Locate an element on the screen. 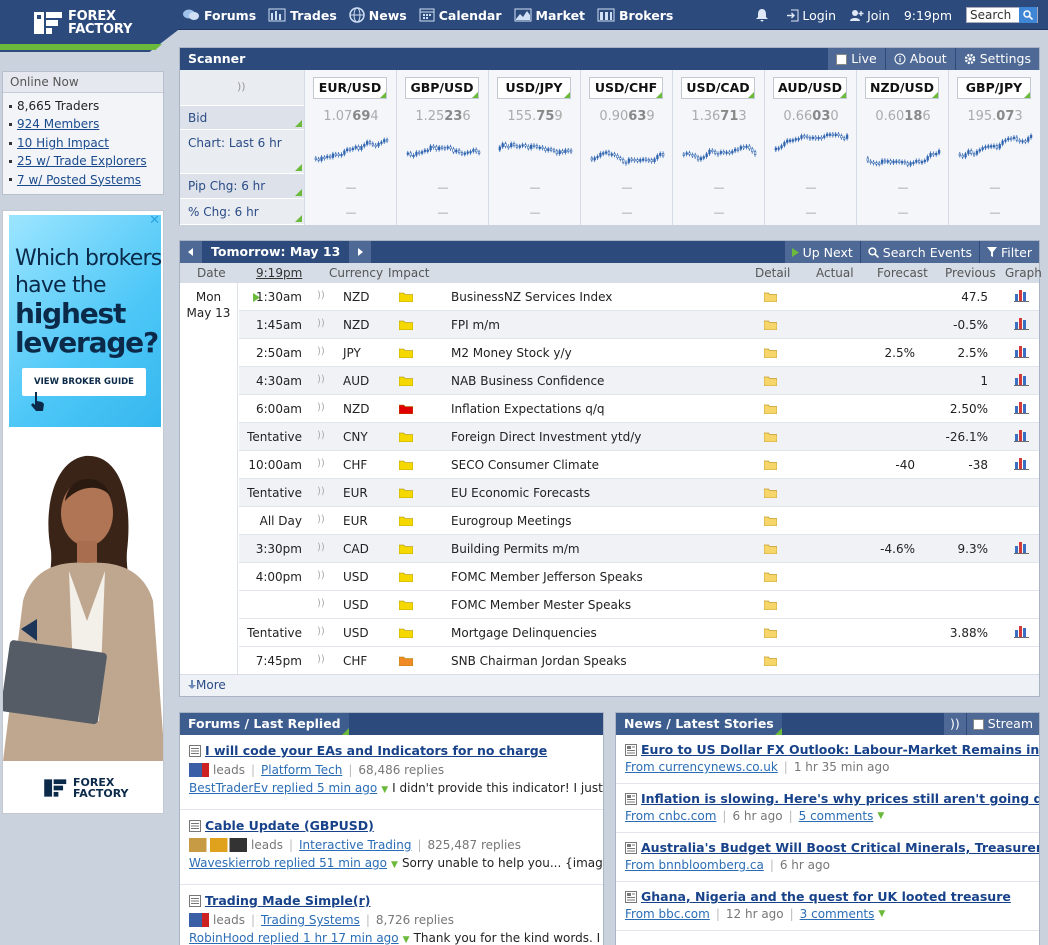  calendar-event-row: 10:00am)) CHF SECO Consumer Climate -40 -38 is located at coordinates (639, 465).